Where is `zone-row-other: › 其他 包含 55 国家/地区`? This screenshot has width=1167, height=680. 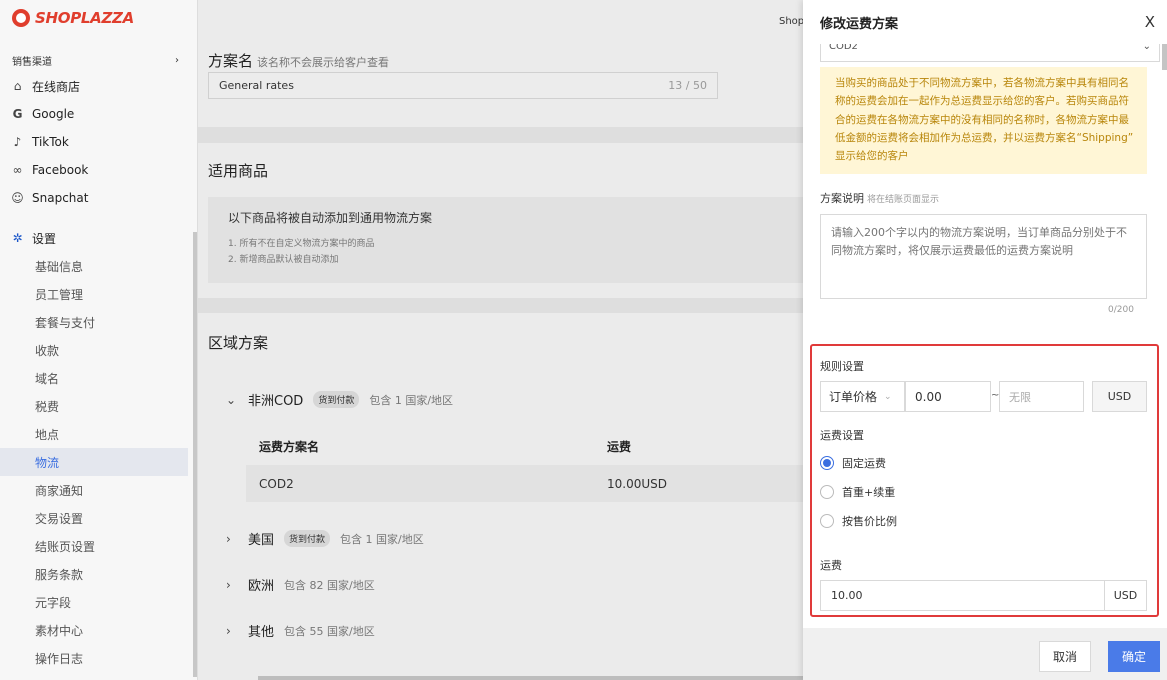 zone-row-other: › 其他 包含 55 国家/地区 is located at coordinates (300, 631).